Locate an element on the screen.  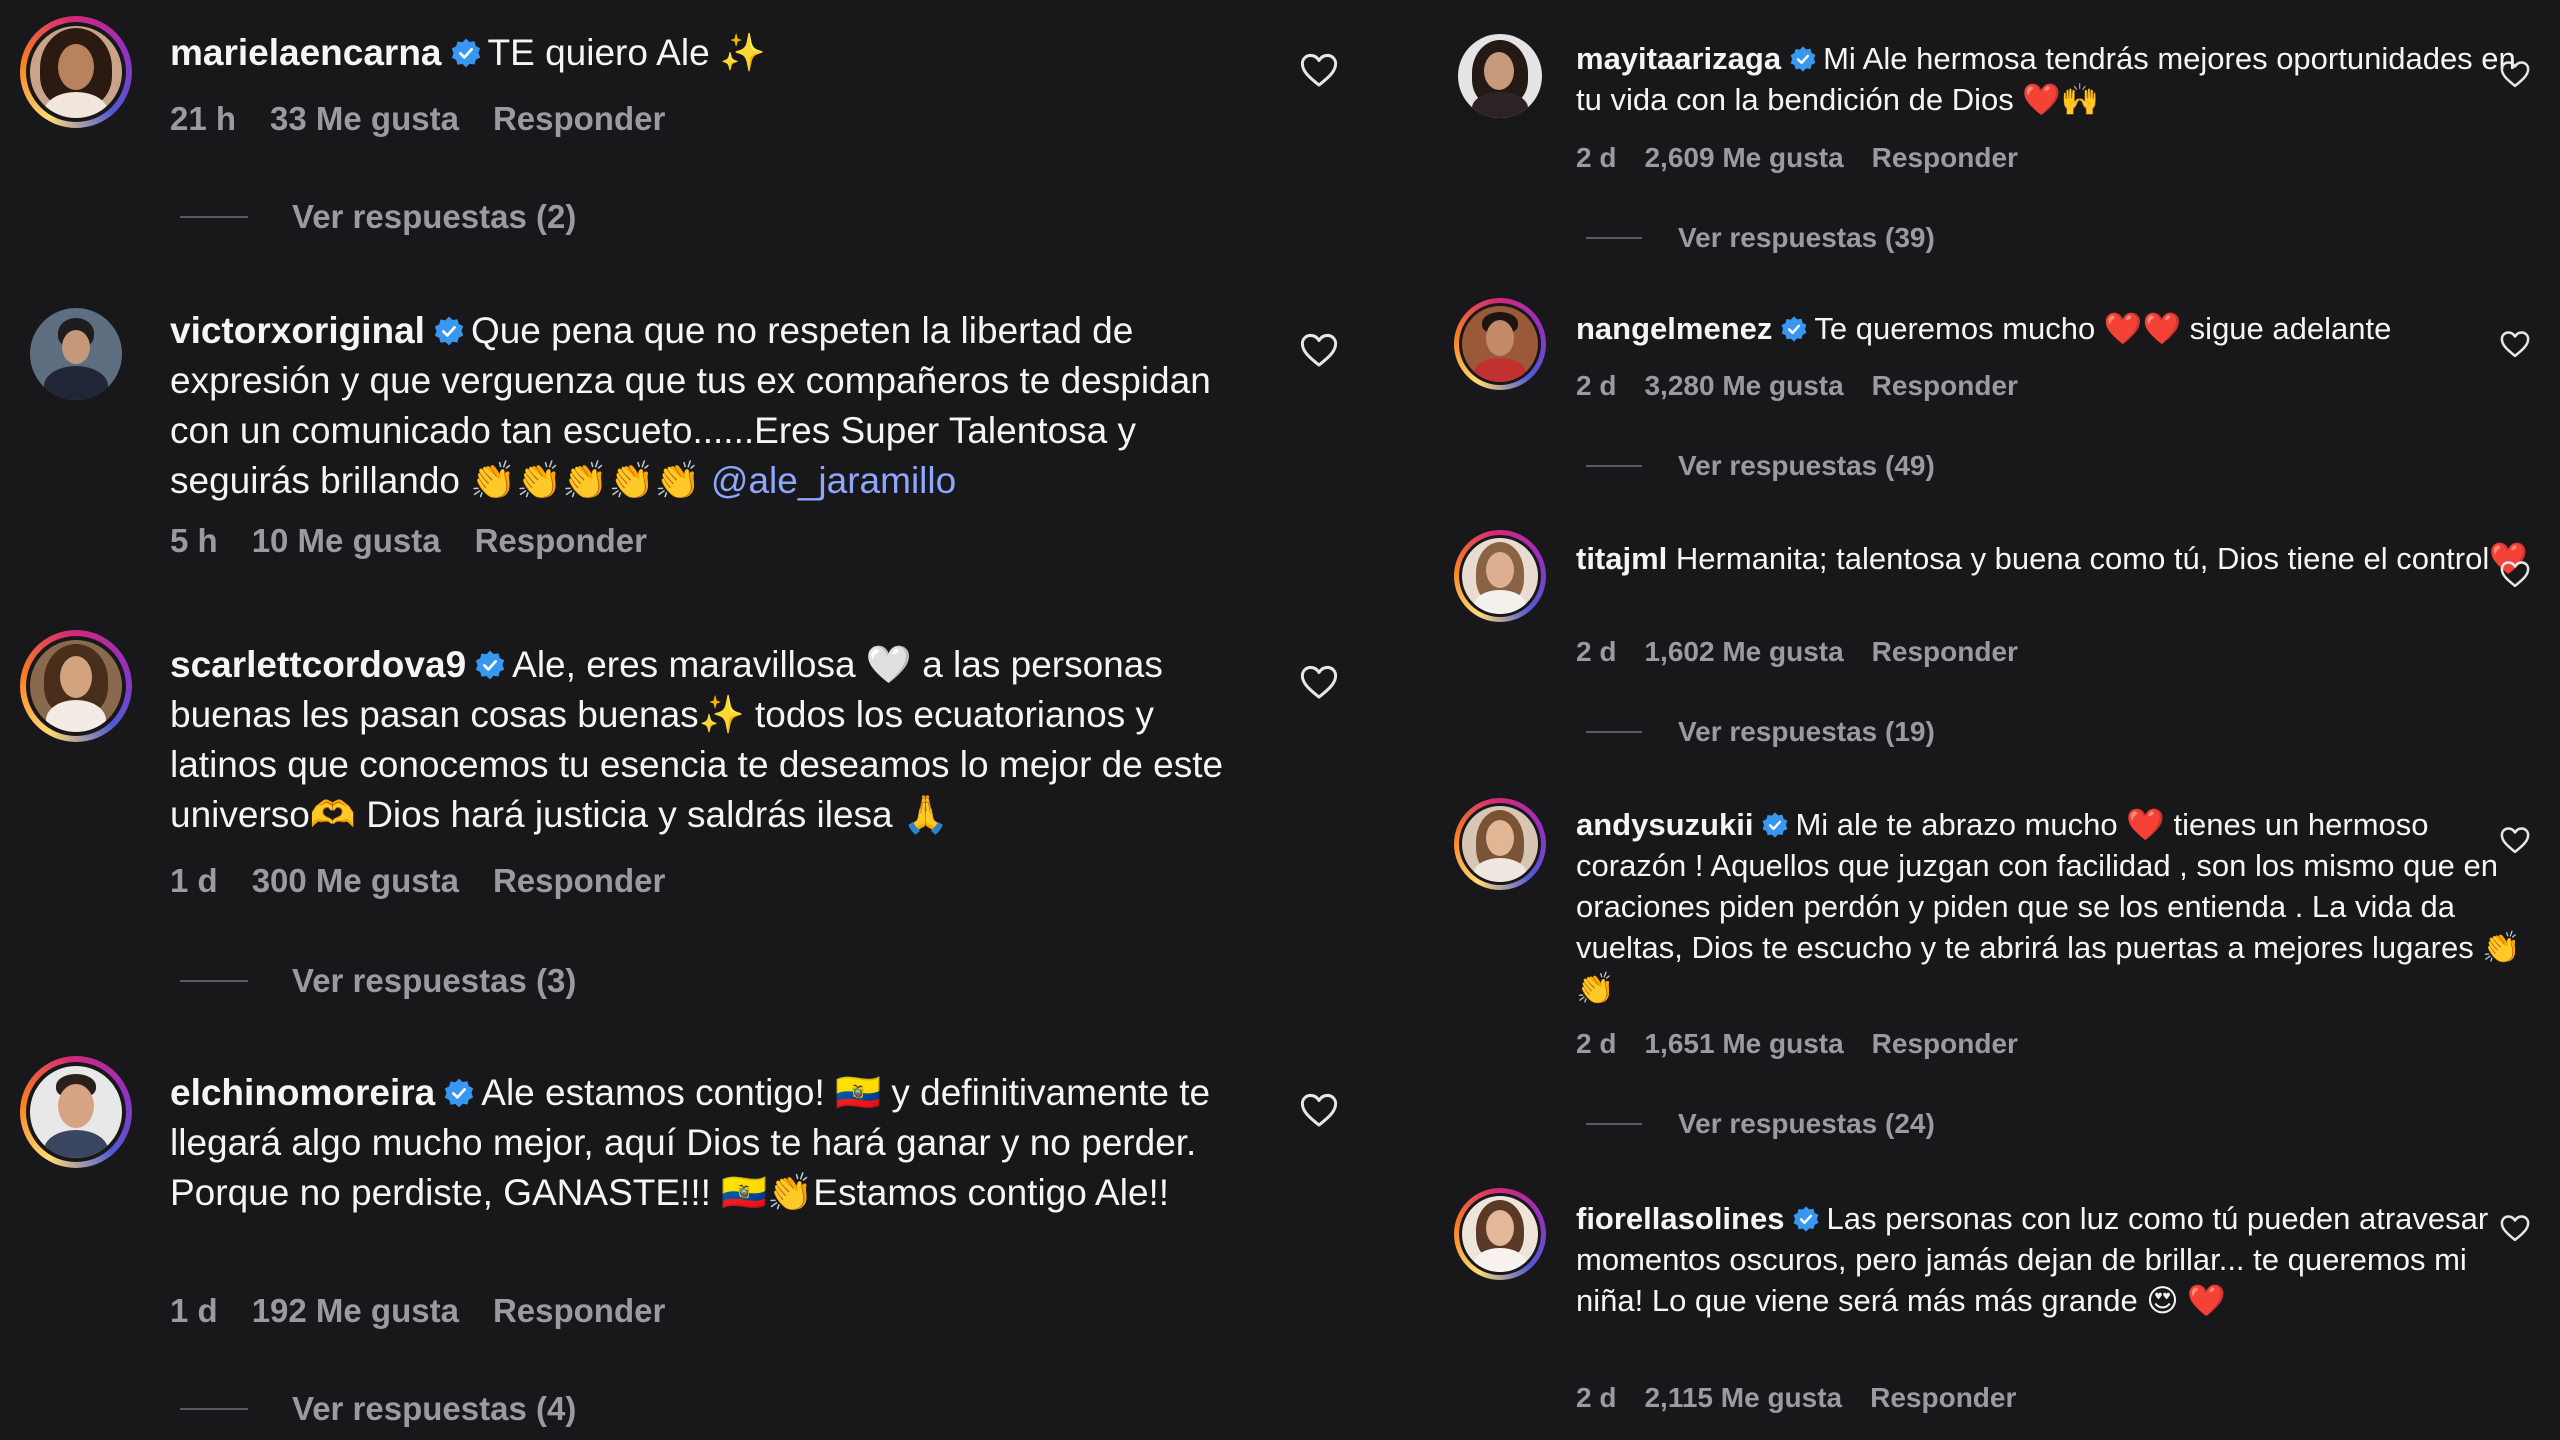
view-replies-button: Ver respuestas (39) is located at coordinates (1760, 238).